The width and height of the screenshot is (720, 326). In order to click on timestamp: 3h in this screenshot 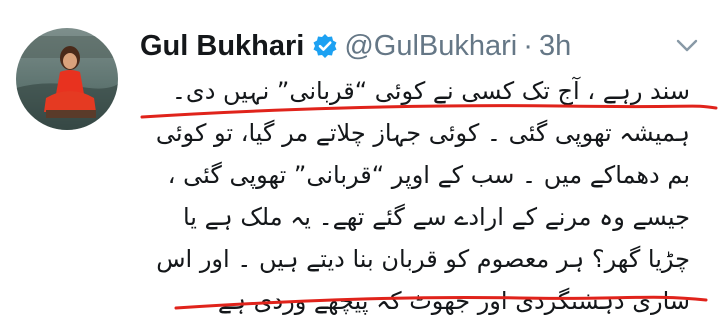, I will do `click(555, 46)`.